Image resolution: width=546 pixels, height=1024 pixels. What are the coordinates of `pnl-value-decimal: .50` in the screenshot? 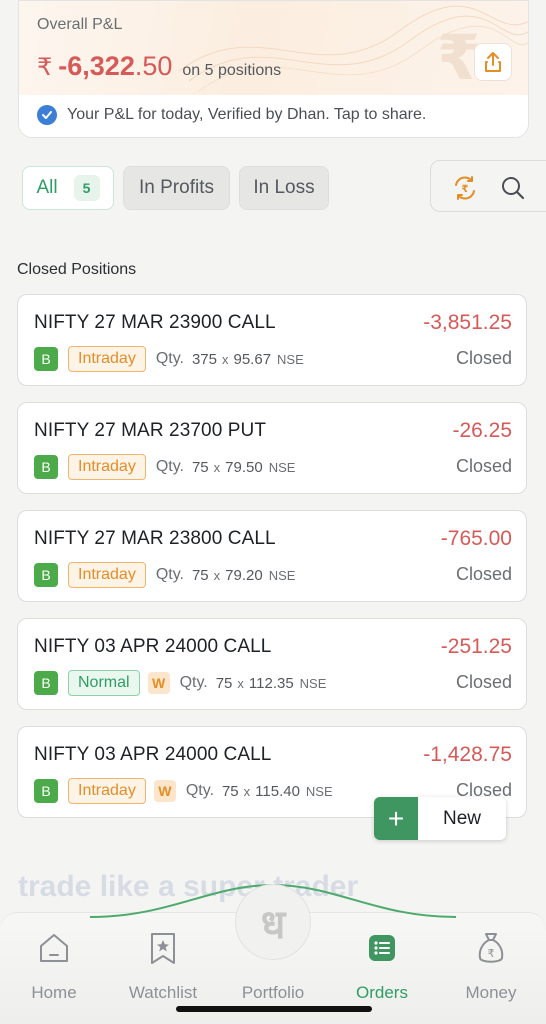 It's located at (153, 66).